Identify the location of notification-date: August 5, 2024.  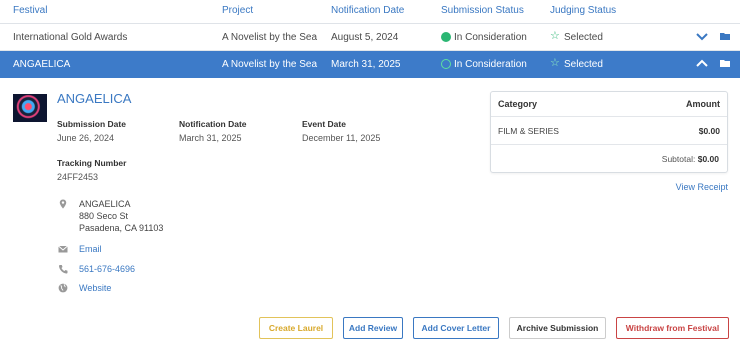
(365, 37).